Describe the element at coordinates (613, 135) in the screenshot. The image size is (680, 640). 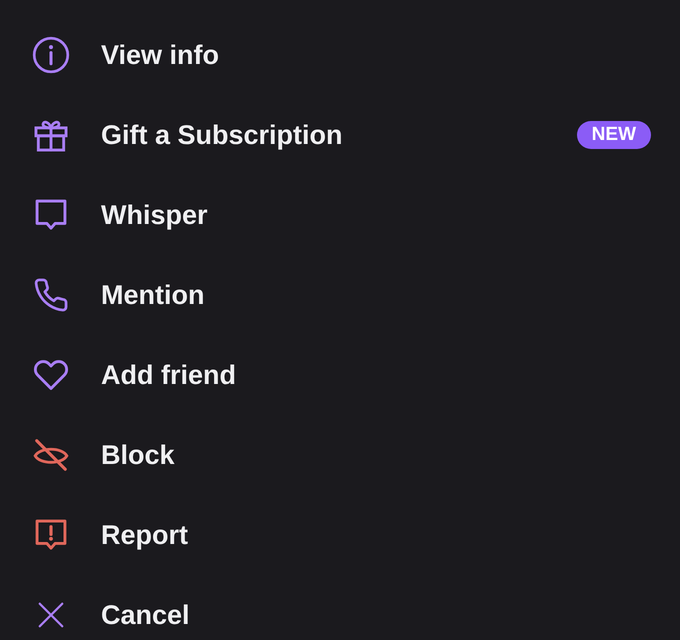
I see `new-badge: NEW` at that location.